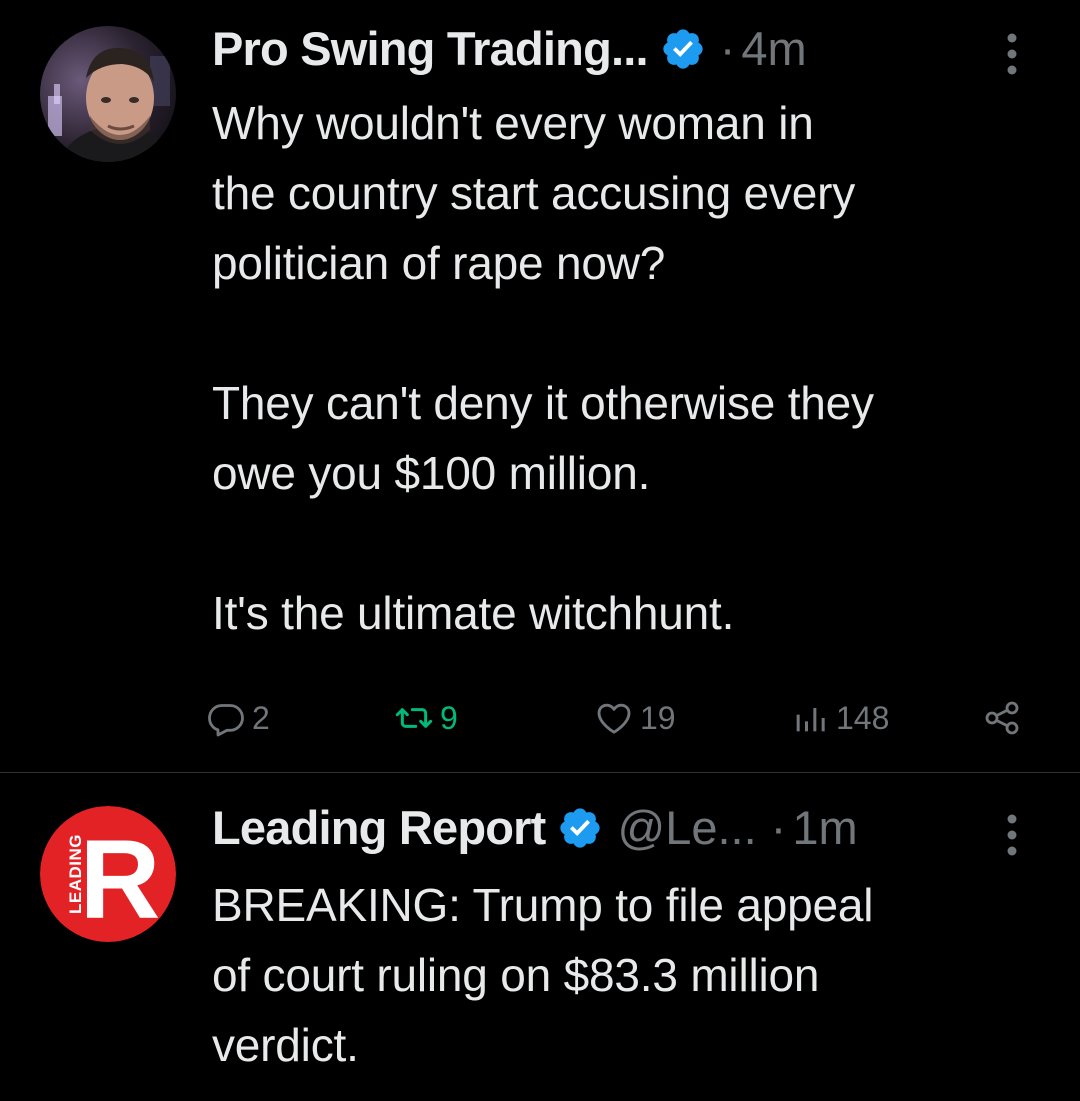 The width and height of the screenshot is (1080, 1101). I want to click on avatar: R LEADING, so click(108, 874).